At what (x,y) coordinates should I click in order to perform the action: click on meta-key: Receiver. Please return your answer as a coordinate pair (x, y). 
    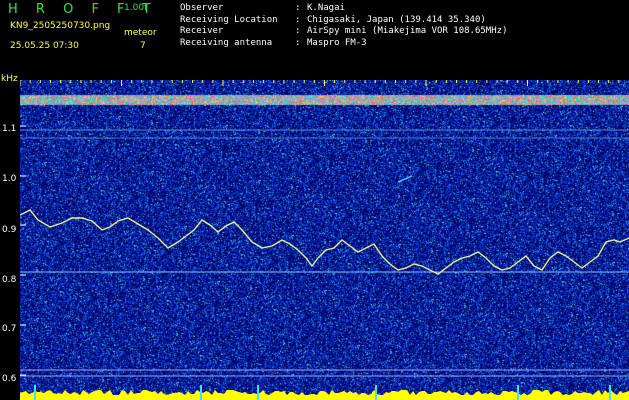
    Looking at the image, I should click on (202, 31).